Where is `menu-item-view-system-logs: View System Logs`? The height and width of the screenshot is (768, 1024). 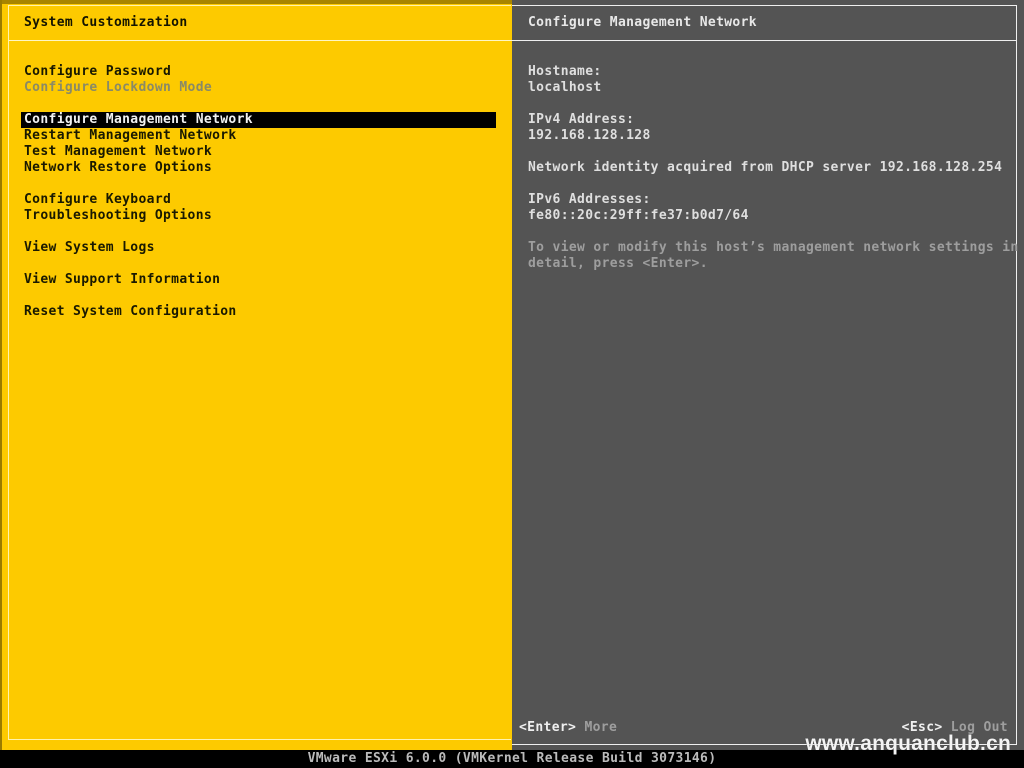 menu-item-view-system-logs: View System Logs is located at coordinates (256, 248).